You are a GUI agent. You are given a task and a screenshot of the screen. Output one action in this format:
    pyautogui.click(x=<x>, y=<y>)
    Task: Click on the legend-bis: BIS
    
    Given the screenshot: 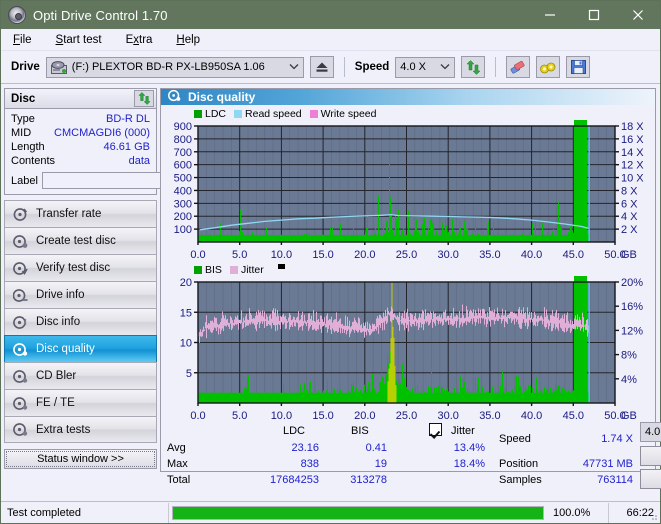 What is the action you would take?
    pyautogui.click(x=208, y=270)
    